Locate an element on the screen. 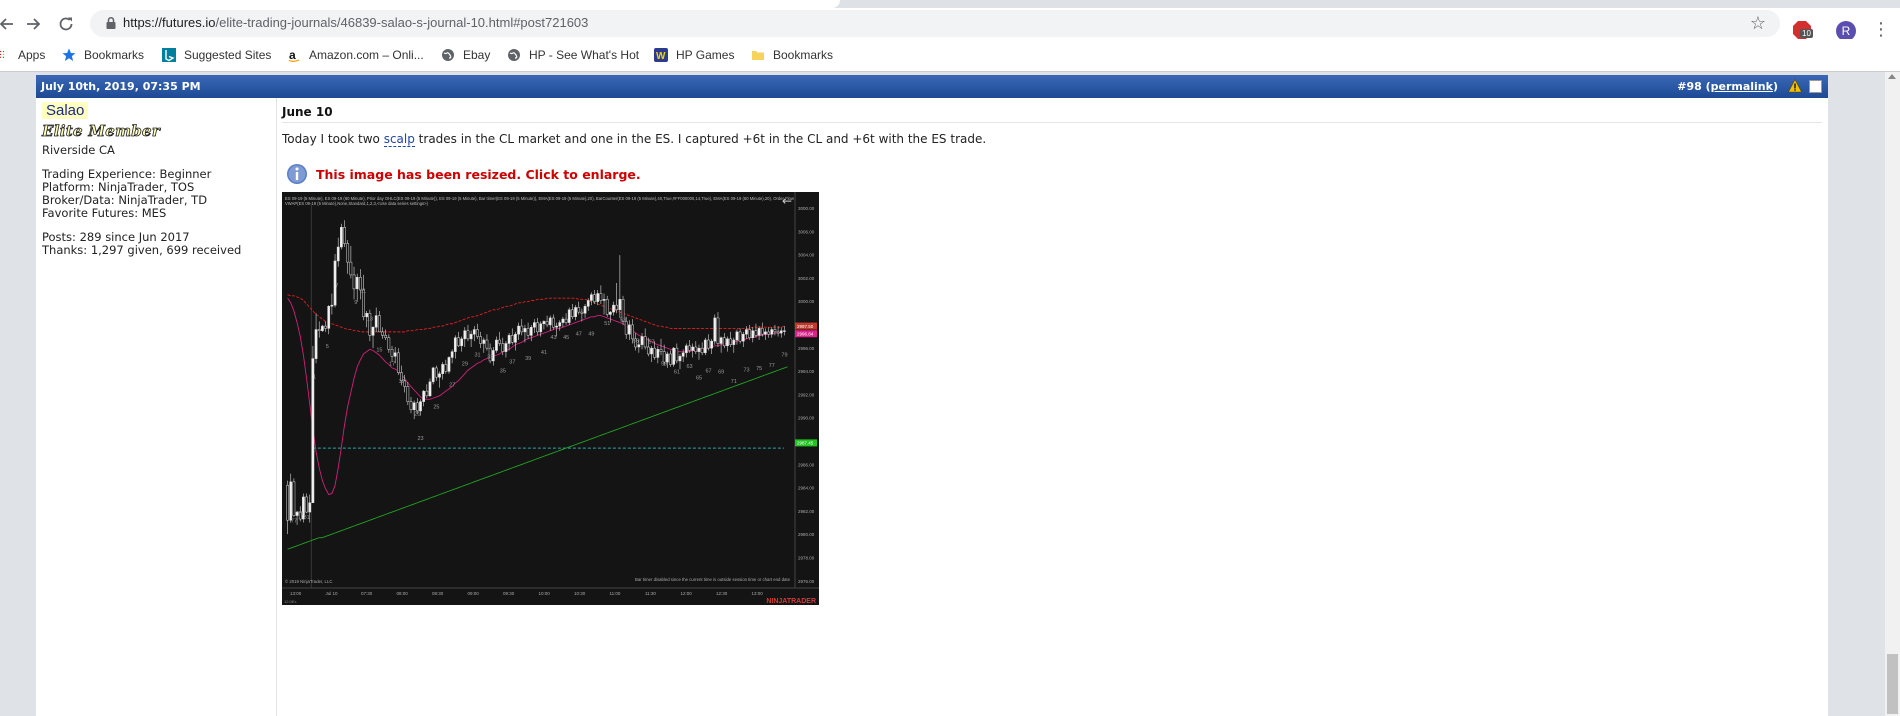 The width and height of the screenshot is (1900, 716). bar-count-label: 79 is located at coordinates (300, 515).